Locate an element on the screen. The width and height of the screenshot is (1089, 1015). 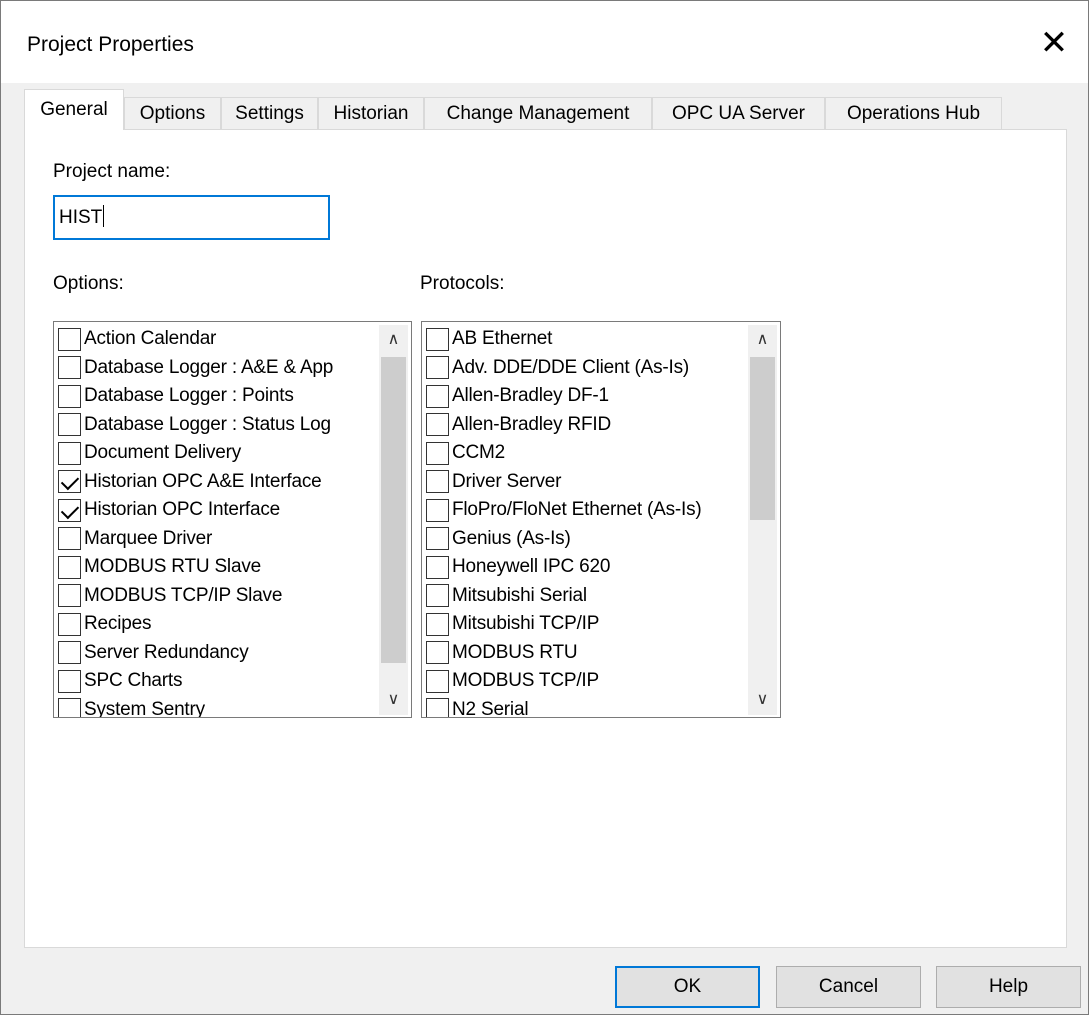
tab-opc-ua-server: OPC UA Server is located at coordinates (738, 113).